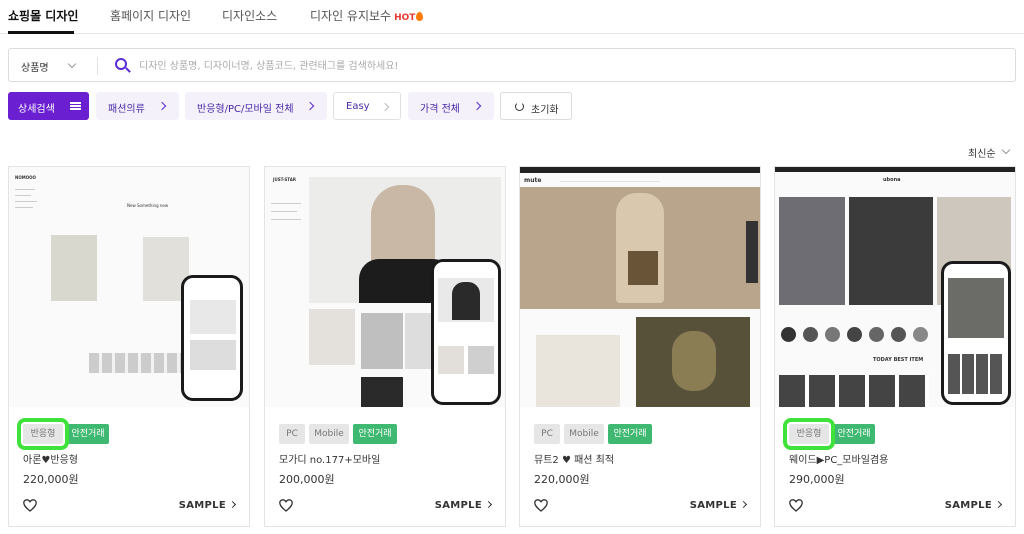 The height and width of the screenshot is (534, 1024). I want to click on thumb-brand: ubona, so click(892, 180).